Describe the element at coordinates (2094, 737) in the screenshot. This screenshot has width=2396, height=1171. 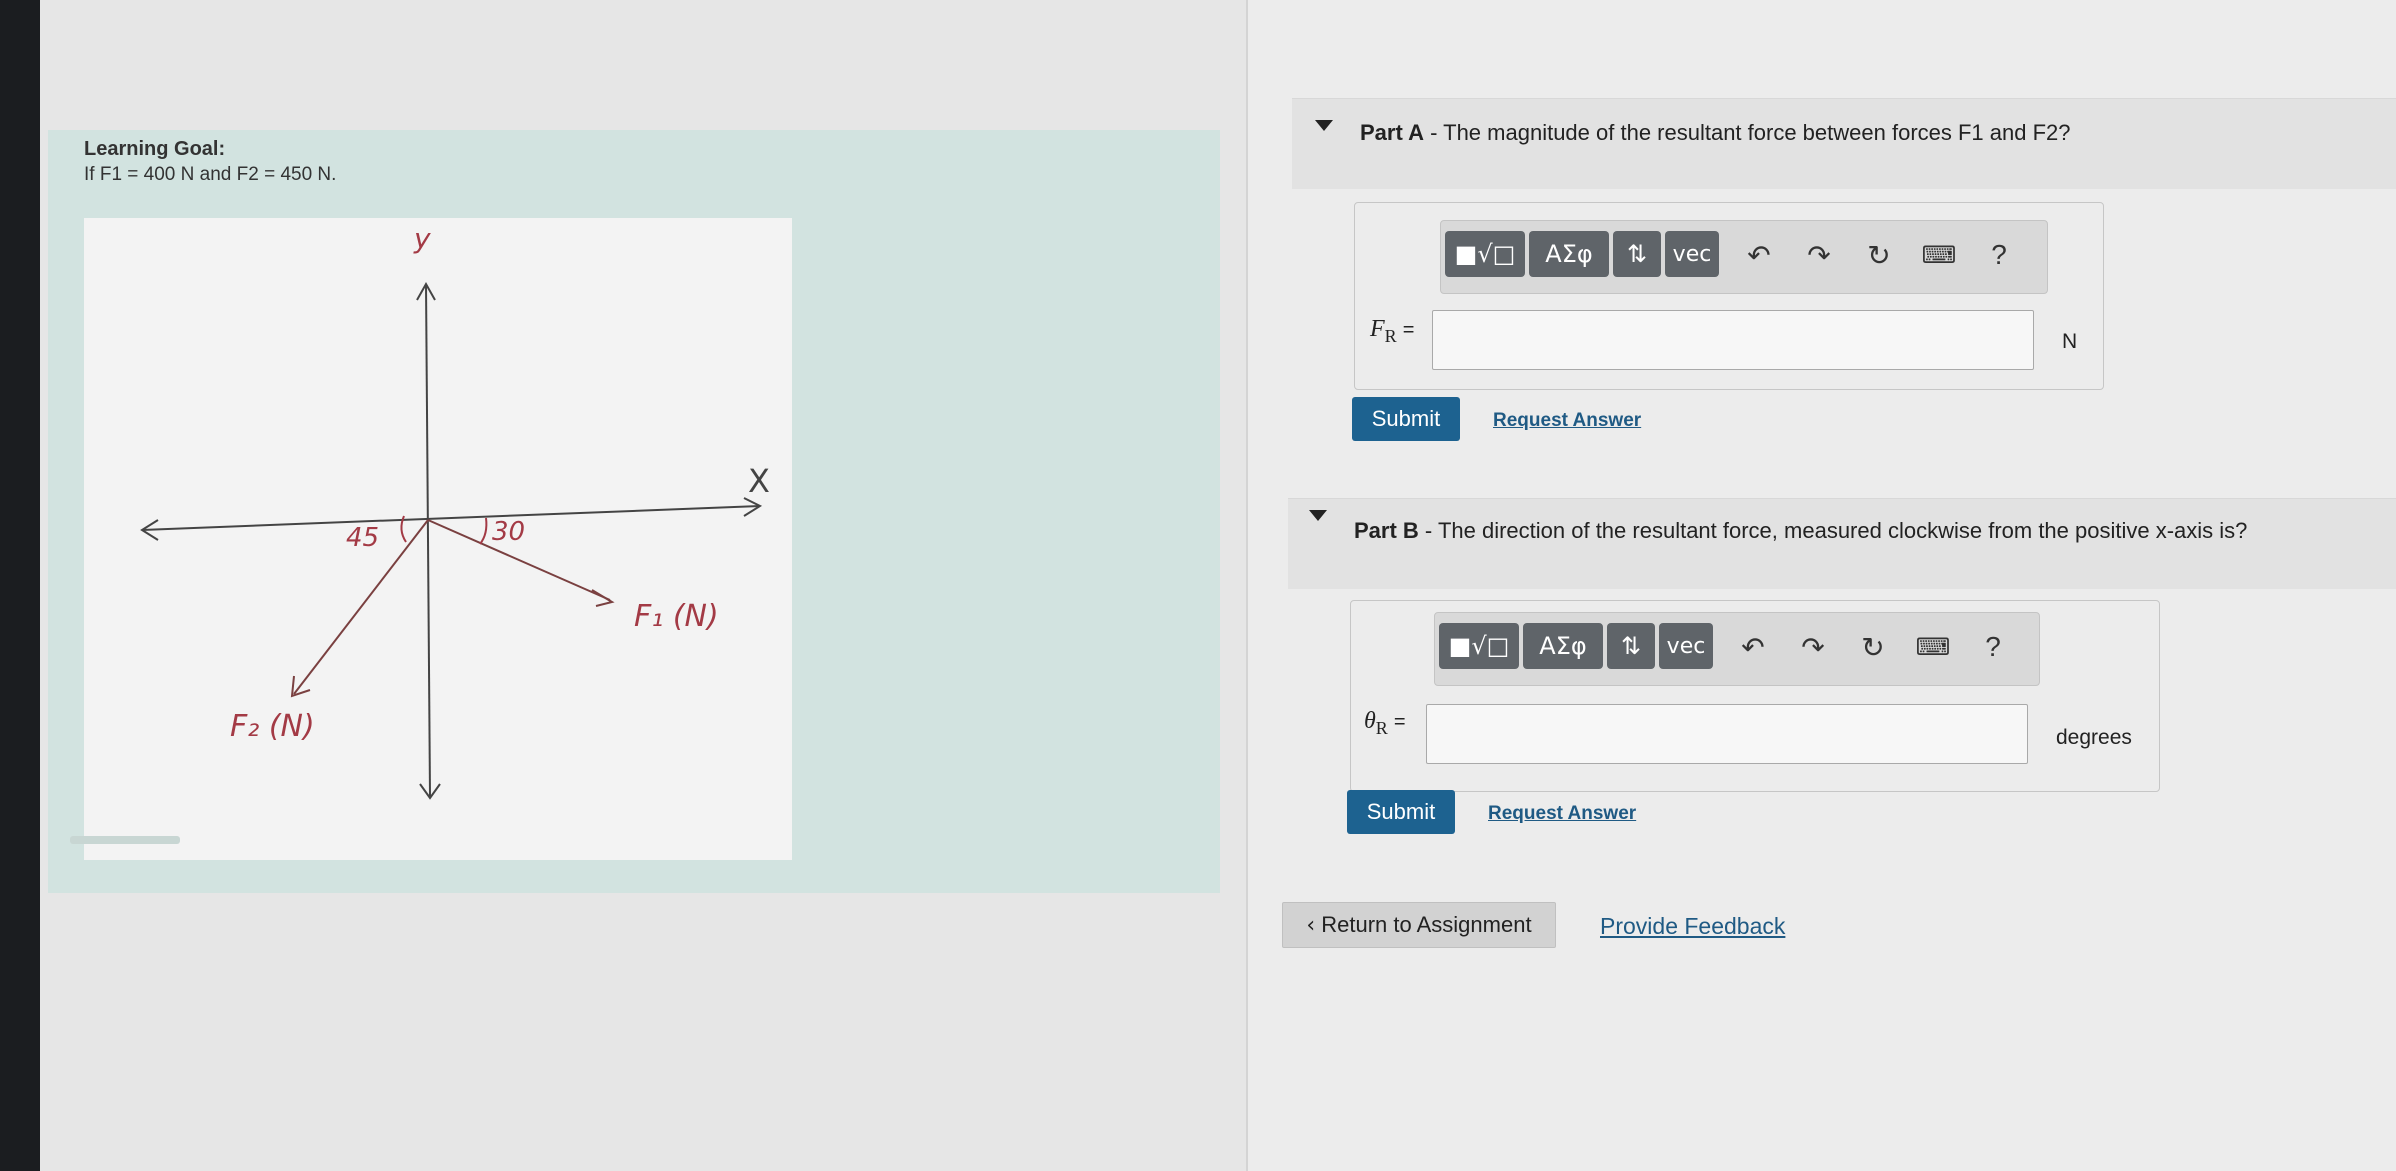
I see `part-b-unit: degrees` at that location.